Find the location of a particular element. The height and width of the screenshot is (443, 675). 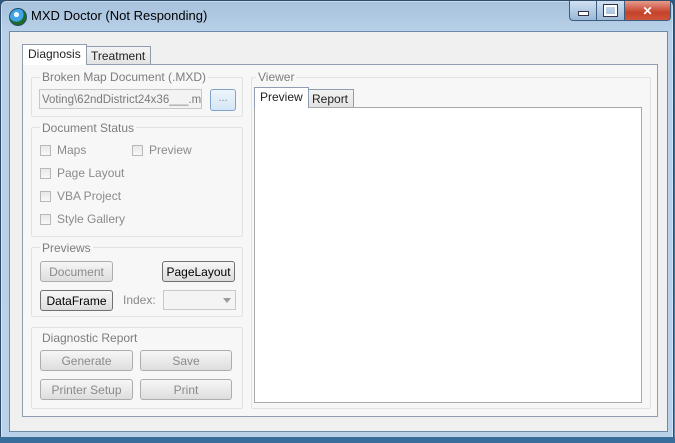

tab-diagnosis: Diagnosis is located at coordinates (54, 54).